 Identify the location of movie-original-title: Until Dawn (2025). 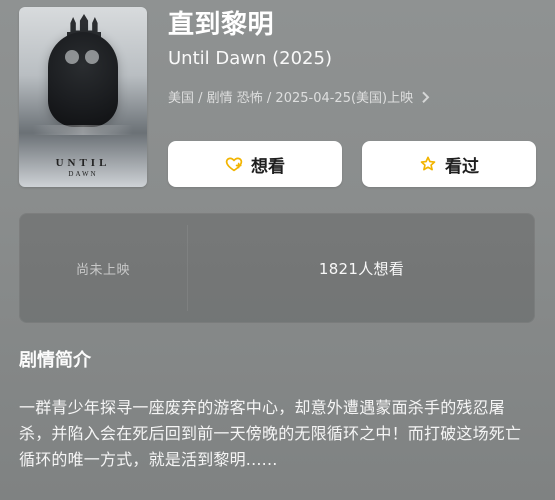
(250, 58).